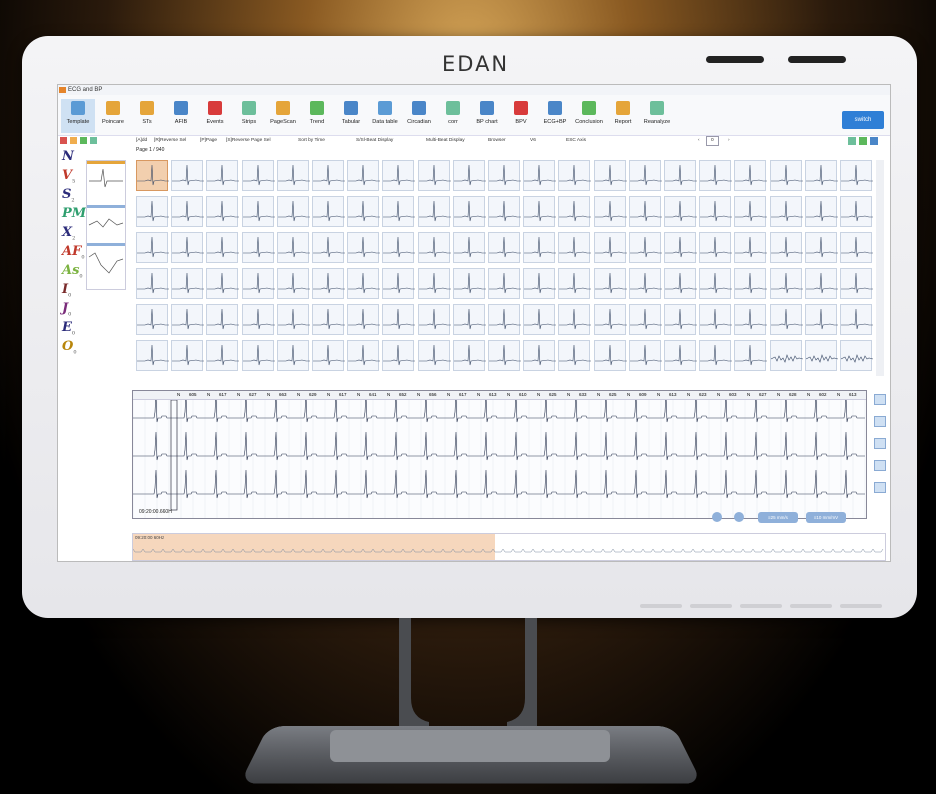  Describe the element at coordinates (826, 517) in the screenshot. I see `gain-button: ≡10 mm/mV` at that location.